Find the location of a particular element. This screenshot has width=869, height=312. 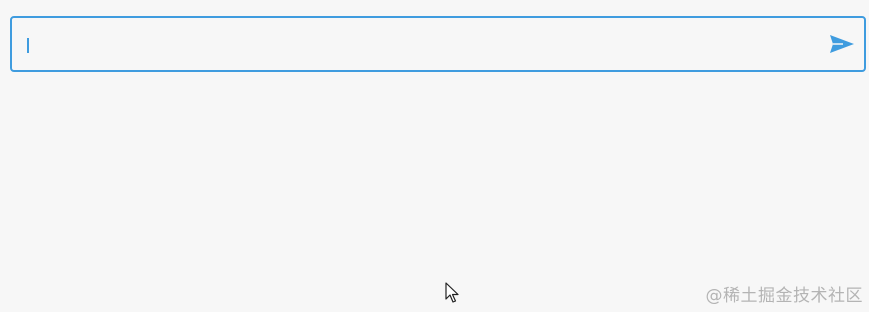

send-button is located at coordinates (842, 44).